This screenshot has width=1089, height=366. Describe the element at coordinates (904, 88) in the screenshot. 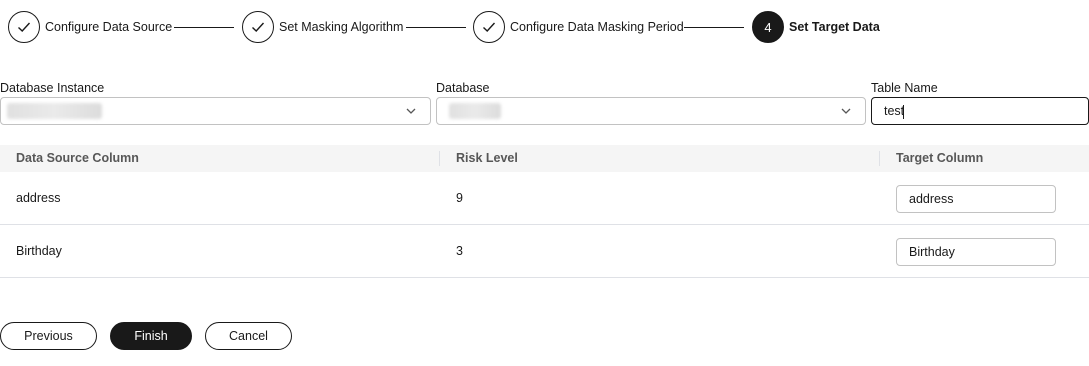

I see `table-name-label: Table Name` at that location.